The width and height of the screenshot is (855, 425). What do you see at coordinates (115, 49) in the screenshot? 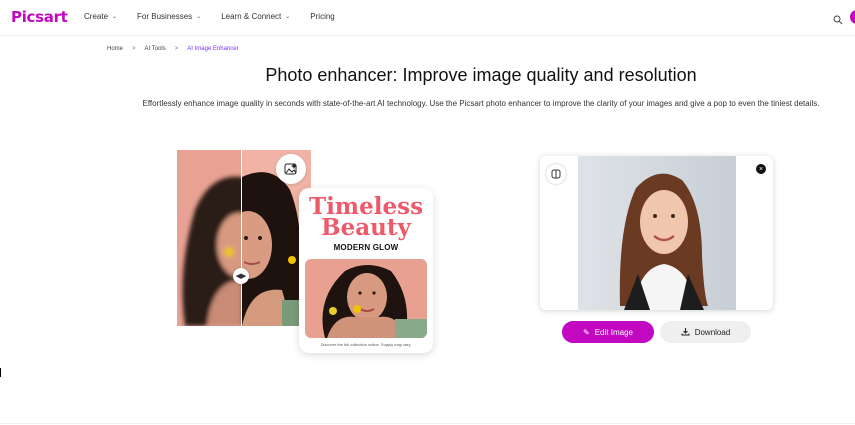
I see `breadcrumb-home: Home` at bounding box center [115, 49].